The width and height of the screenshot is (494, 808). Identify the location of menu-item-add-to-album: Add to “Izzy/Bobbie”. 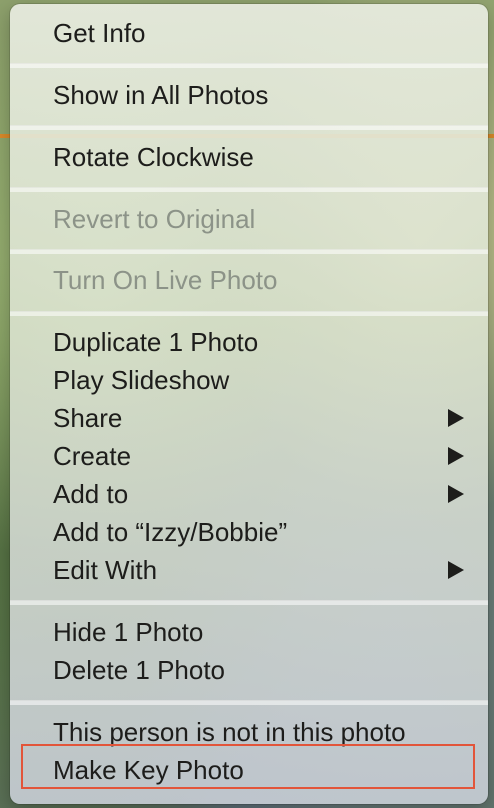
(249, 532).